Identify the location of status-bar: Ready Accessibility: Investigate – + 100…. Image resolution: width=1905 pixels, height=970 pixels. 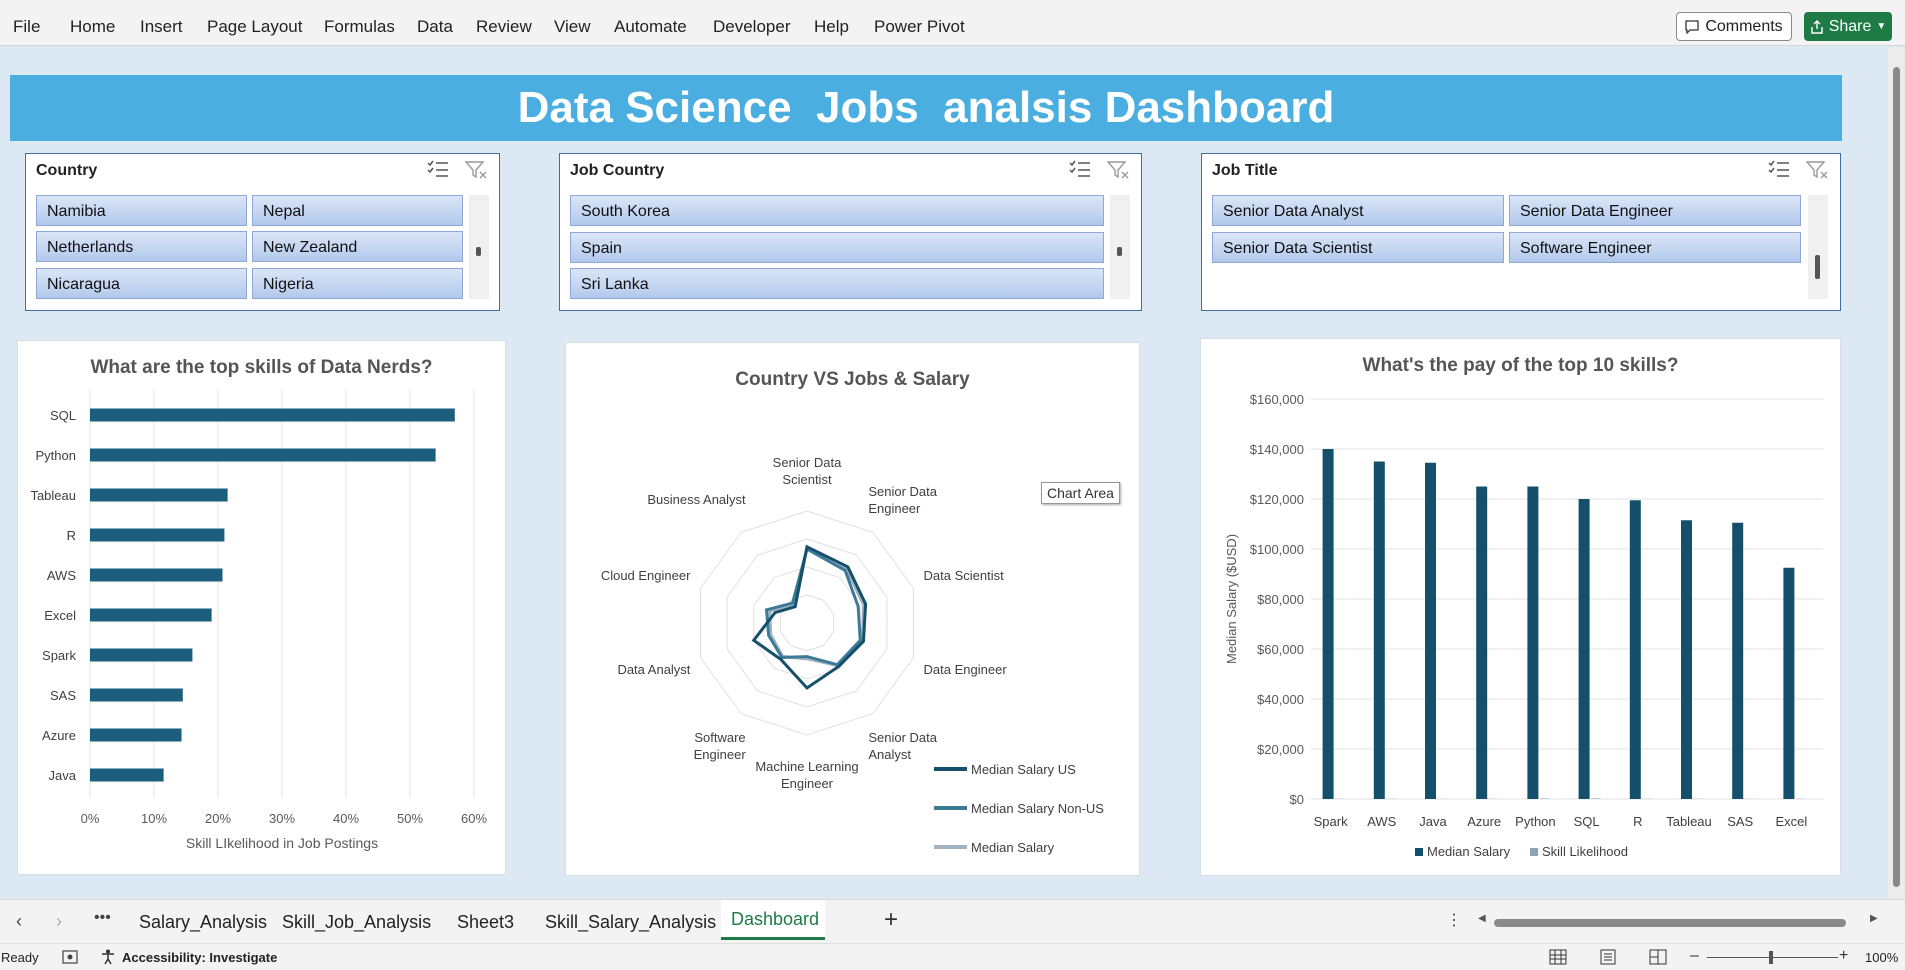
(952, 956).